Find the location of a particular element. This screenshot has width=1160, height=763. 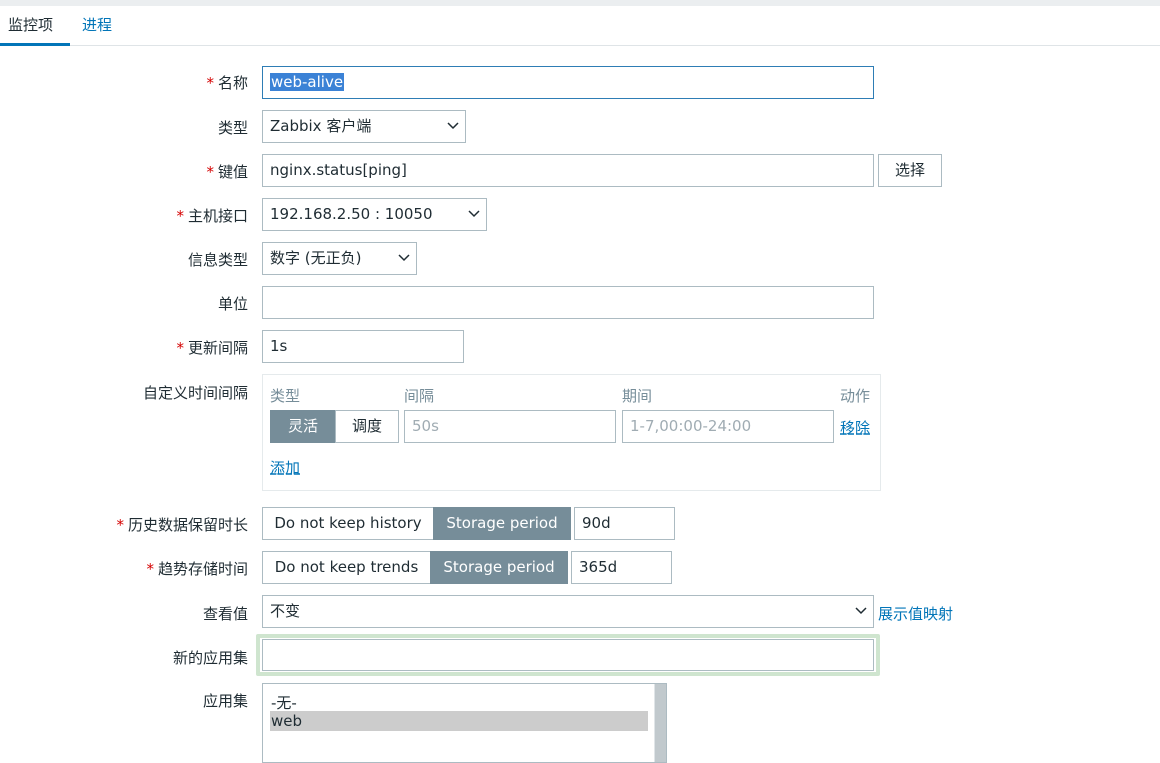

type-select-value: Zabbix 客户端 is located at coordinates (321, 126).